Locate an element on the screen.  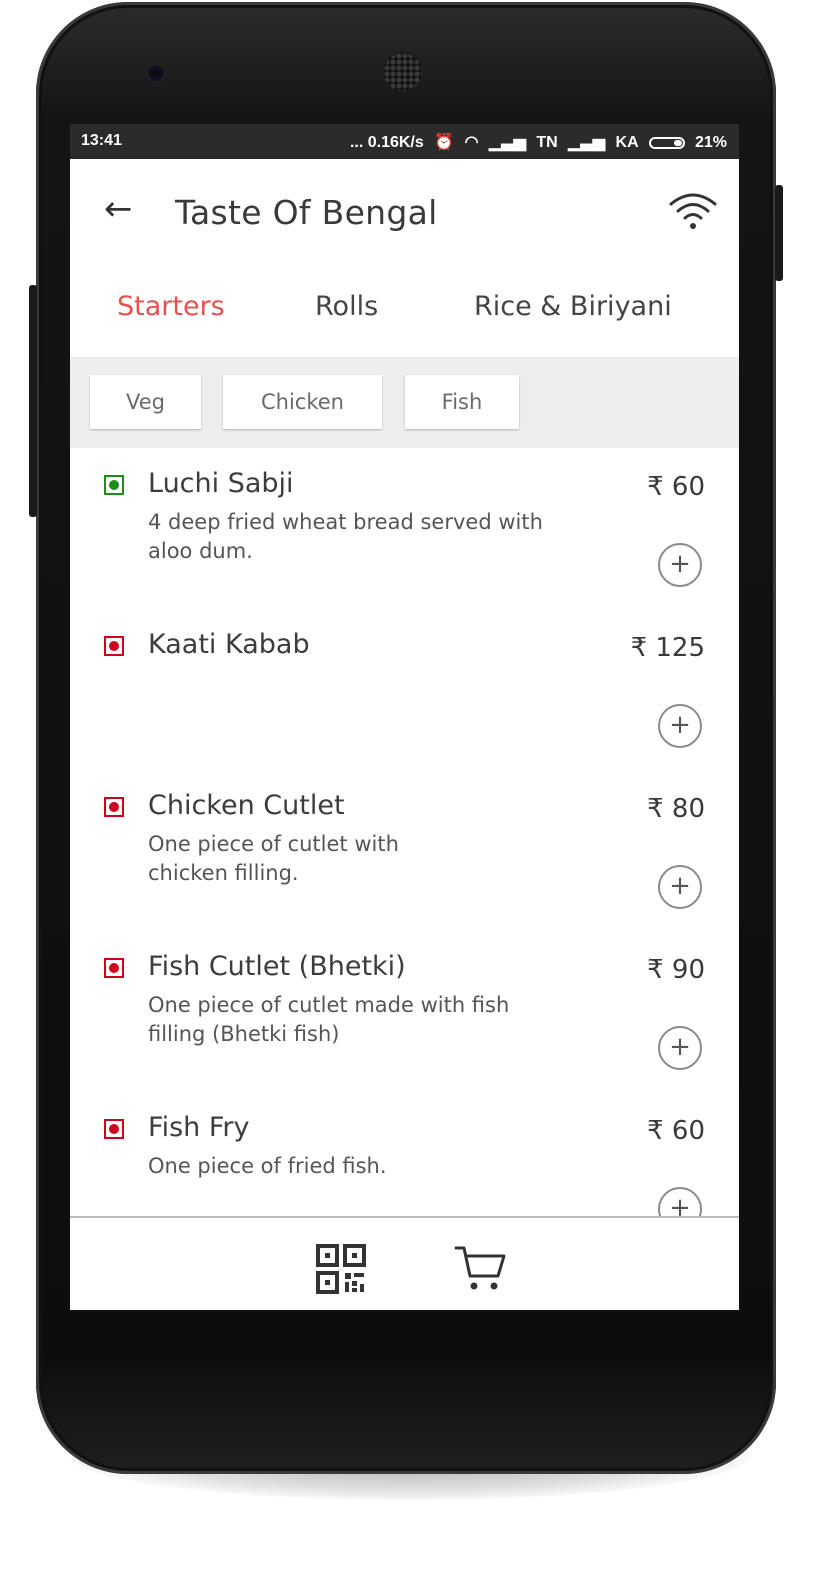
signal-icon-2: ▁▃▅ is located at coordinates (587, 142).